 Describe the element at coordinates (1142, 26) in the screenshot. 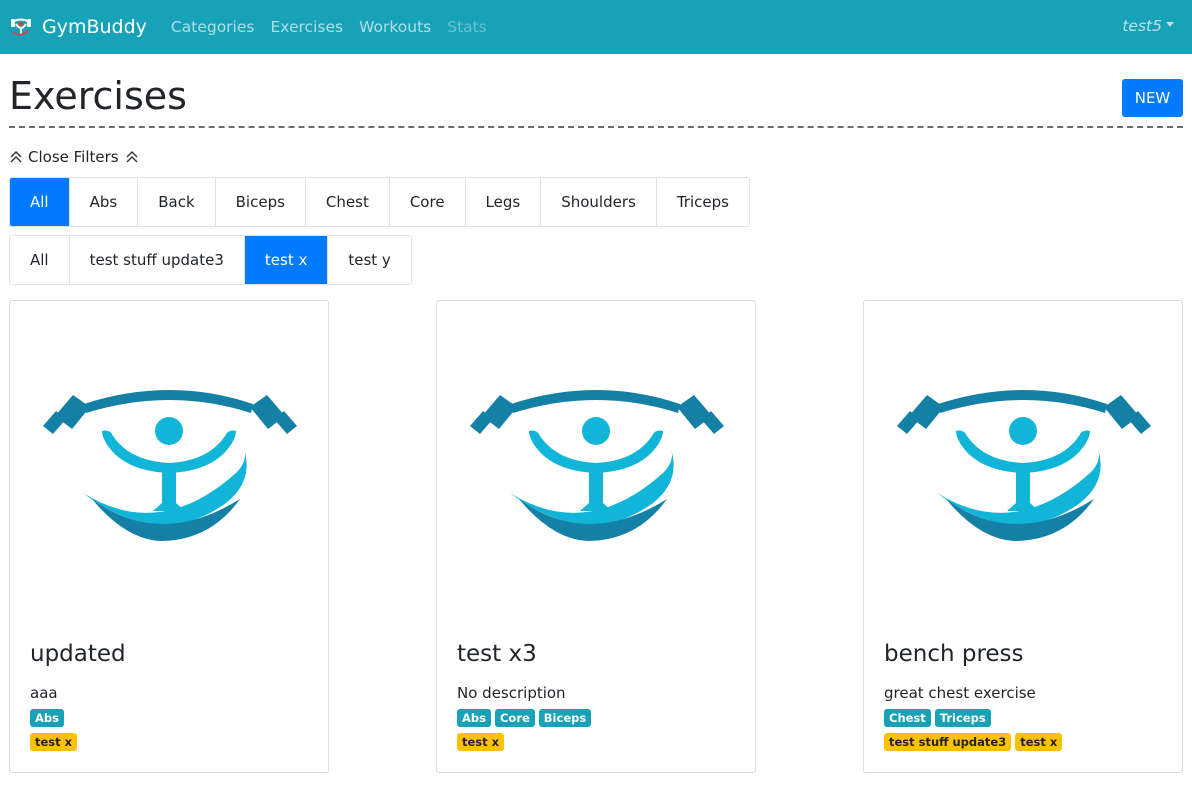

I see `user-name: test5` at that location.